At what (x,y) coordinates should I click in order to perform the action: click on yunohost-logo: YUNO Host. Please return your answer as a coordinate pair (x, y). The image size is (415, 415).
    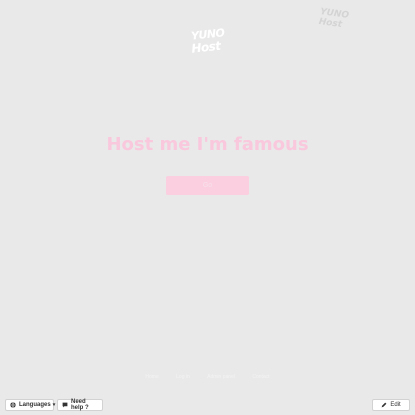
    Looking at the image, I should click on (207, 44).